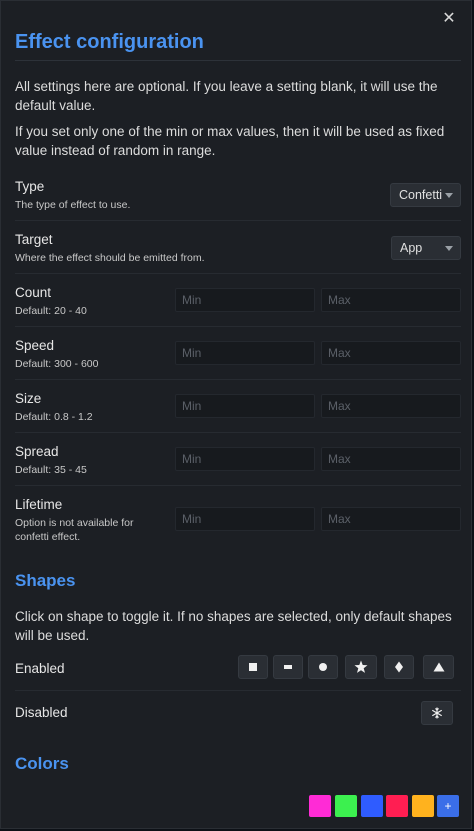 Image resolution: width=474 pixels, height=831 pixels. What do you see at coordinates (245, 353) in the screenshot?
I see `speed-min-input` at bounding box center [245, 353].